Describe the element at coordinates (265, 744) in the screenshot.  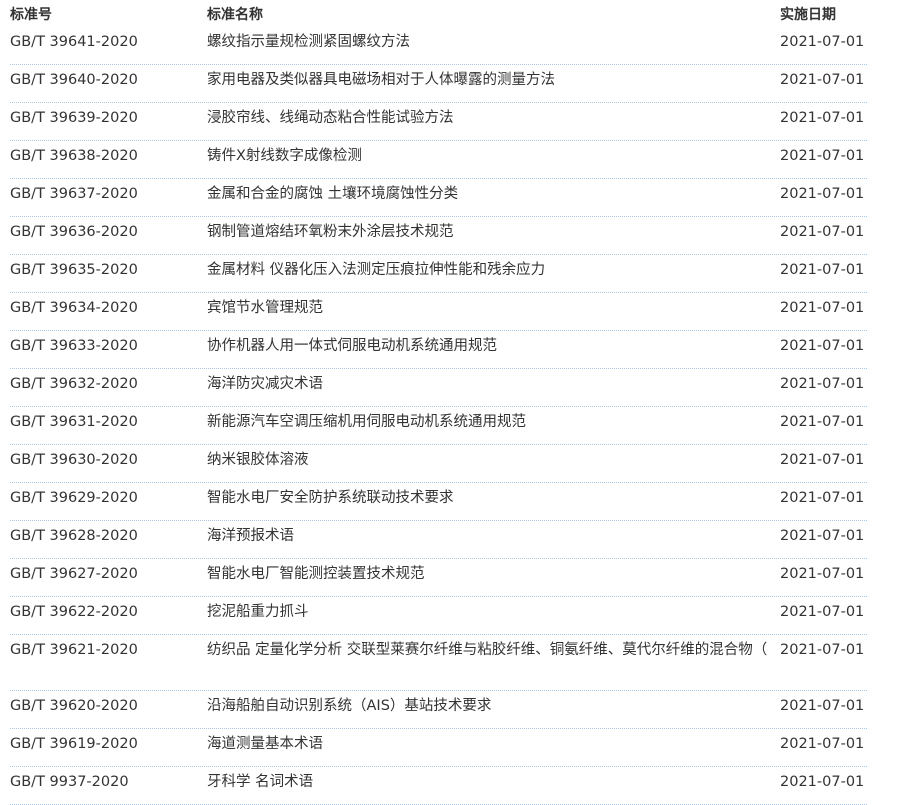
I see `standard-name-link: 海道测量基本术语` at that location.